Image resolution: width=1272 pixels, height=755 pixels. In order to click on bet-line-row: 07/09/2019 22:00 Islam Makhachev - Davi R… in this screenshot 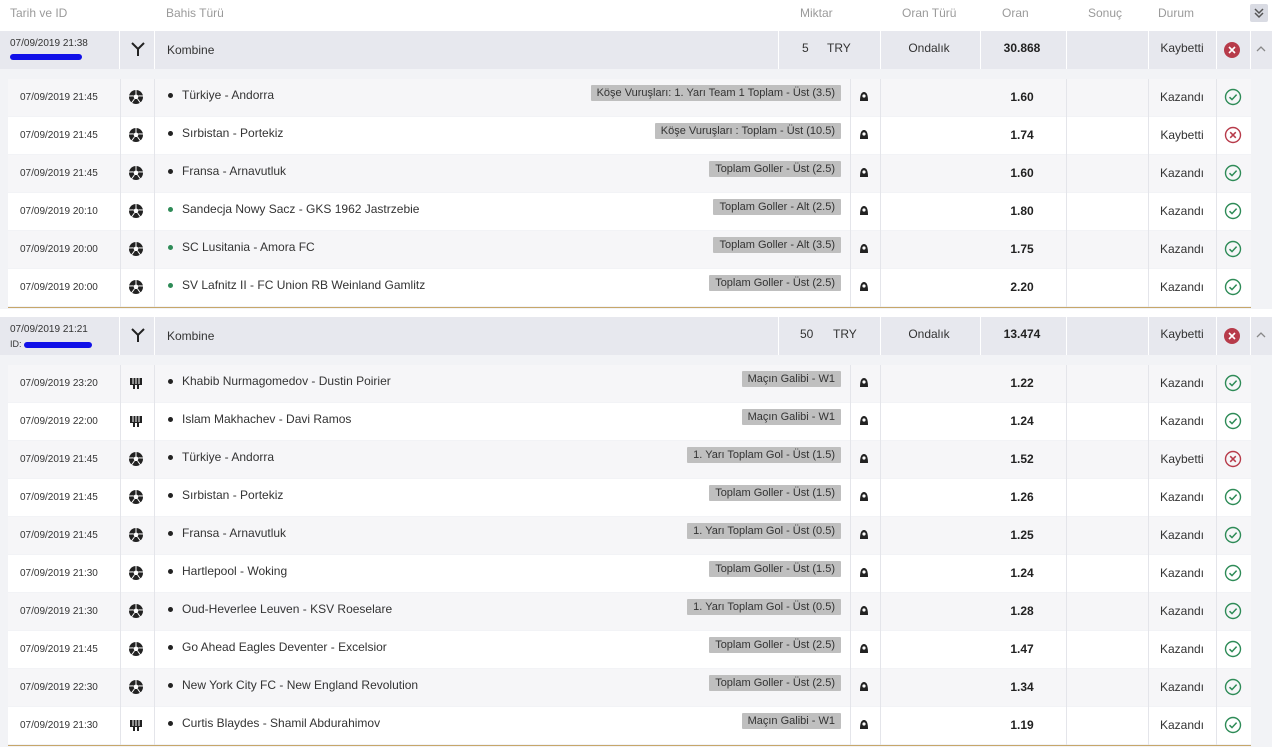, I will do `click(629, 422)`.